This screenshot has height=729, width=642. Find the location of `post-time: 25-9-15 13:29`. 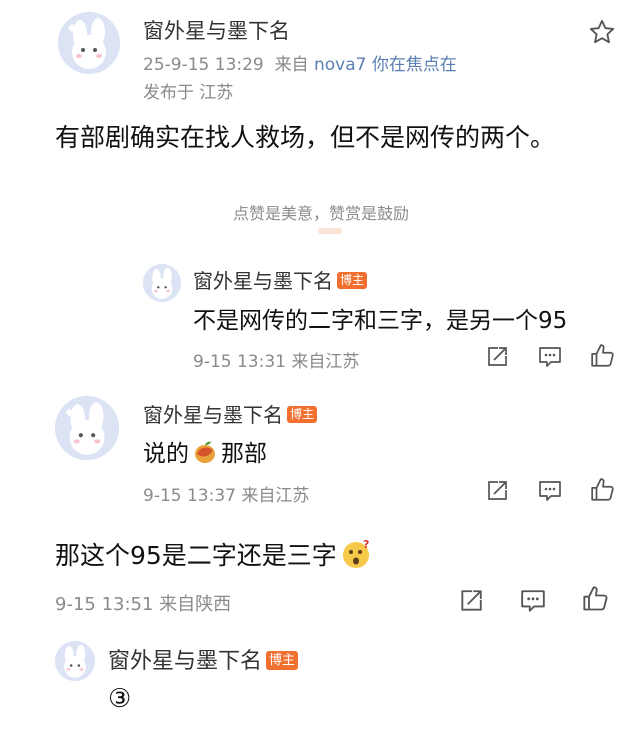

post-time: 25-9-15 13:29 is located at coordinates (203, 65).